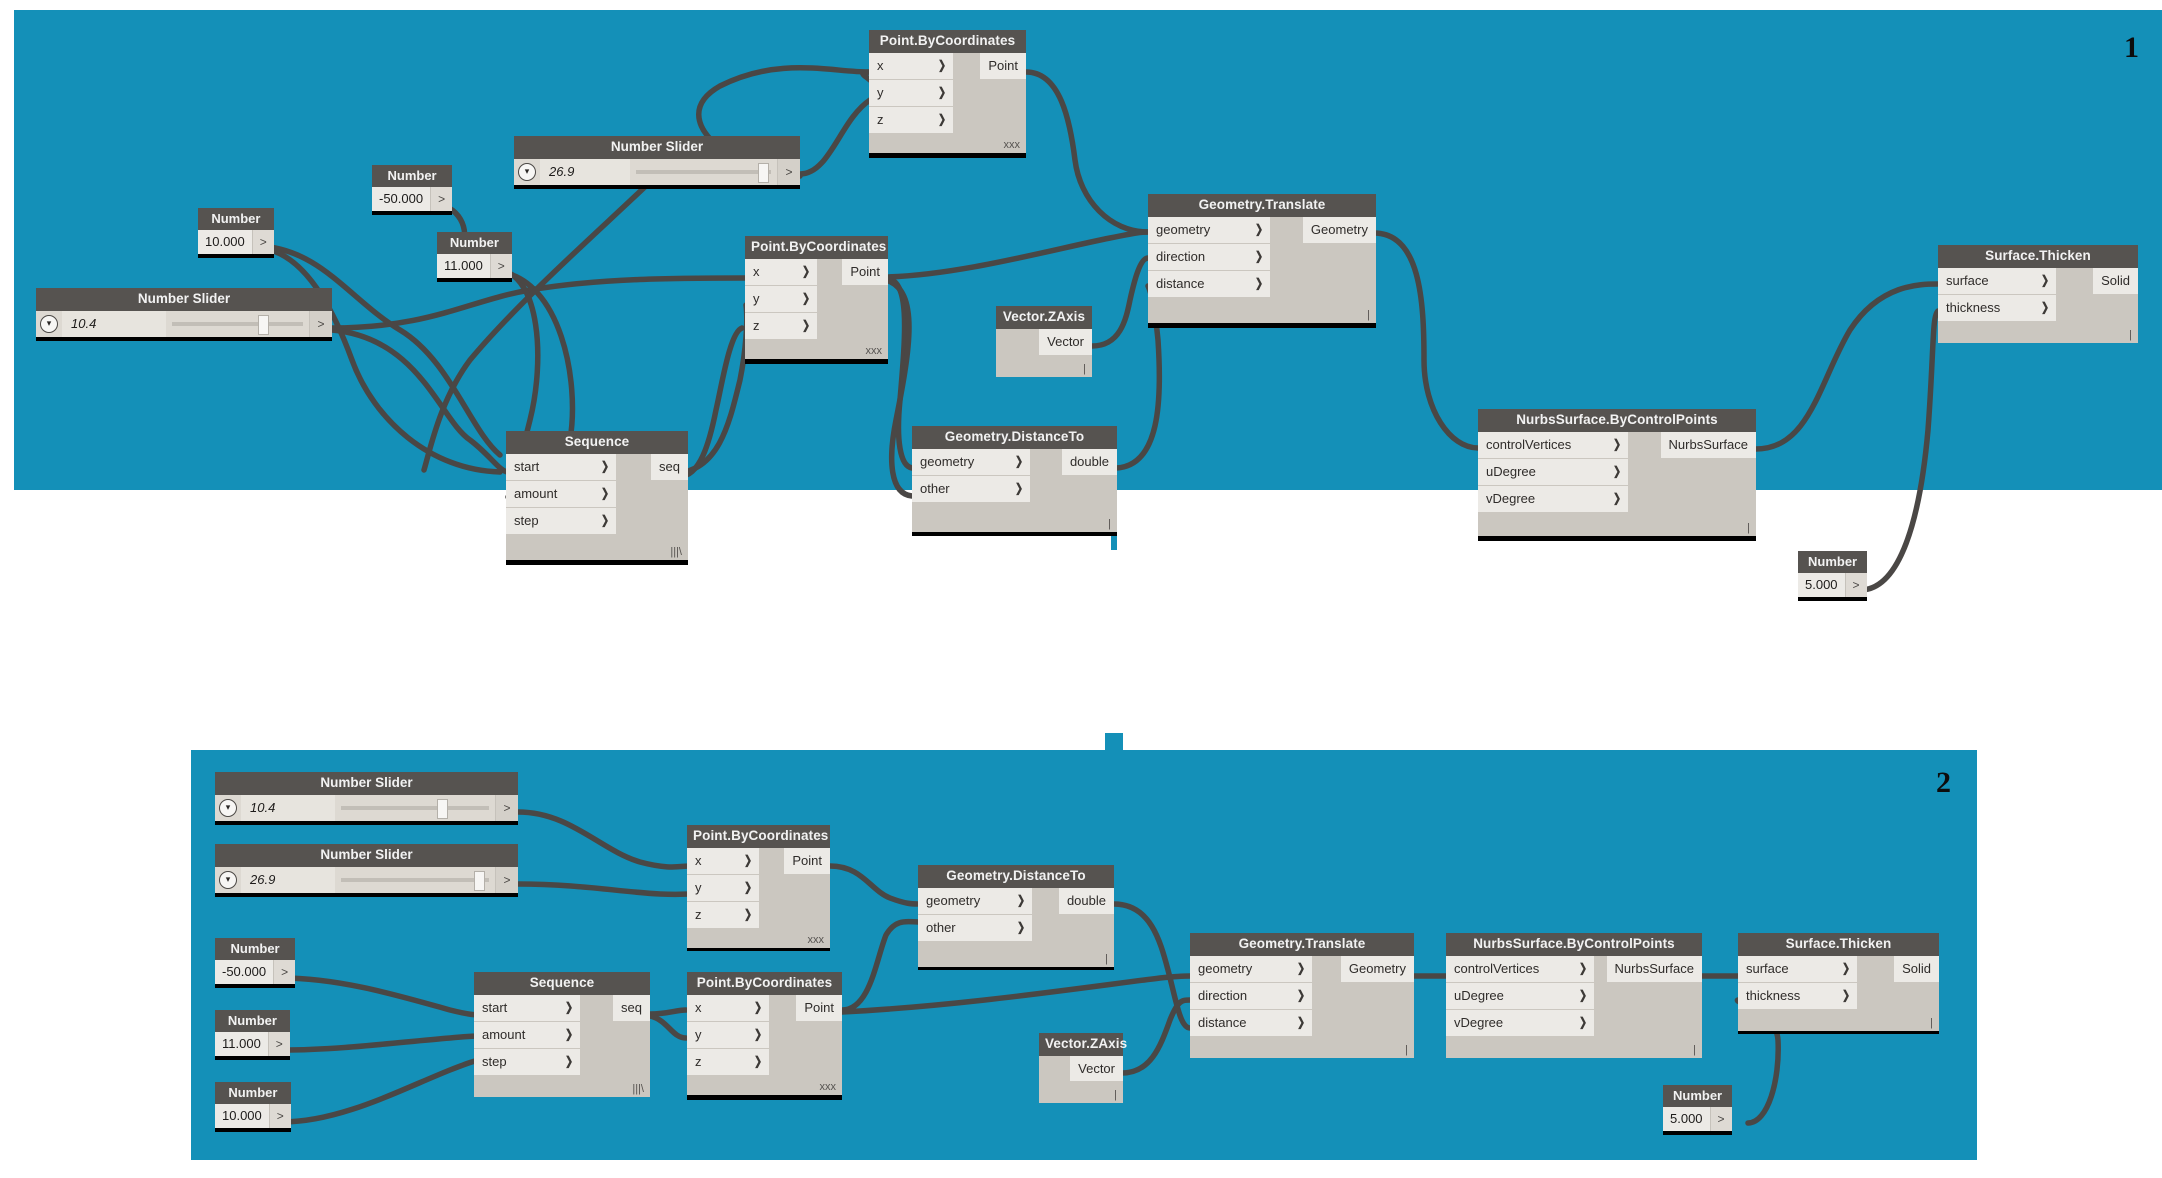  What do you see at coordinates (1997, 307) in the screenshot?
I see `input-port-thickness: thickness ❯` at bounding box center [1997, 307].